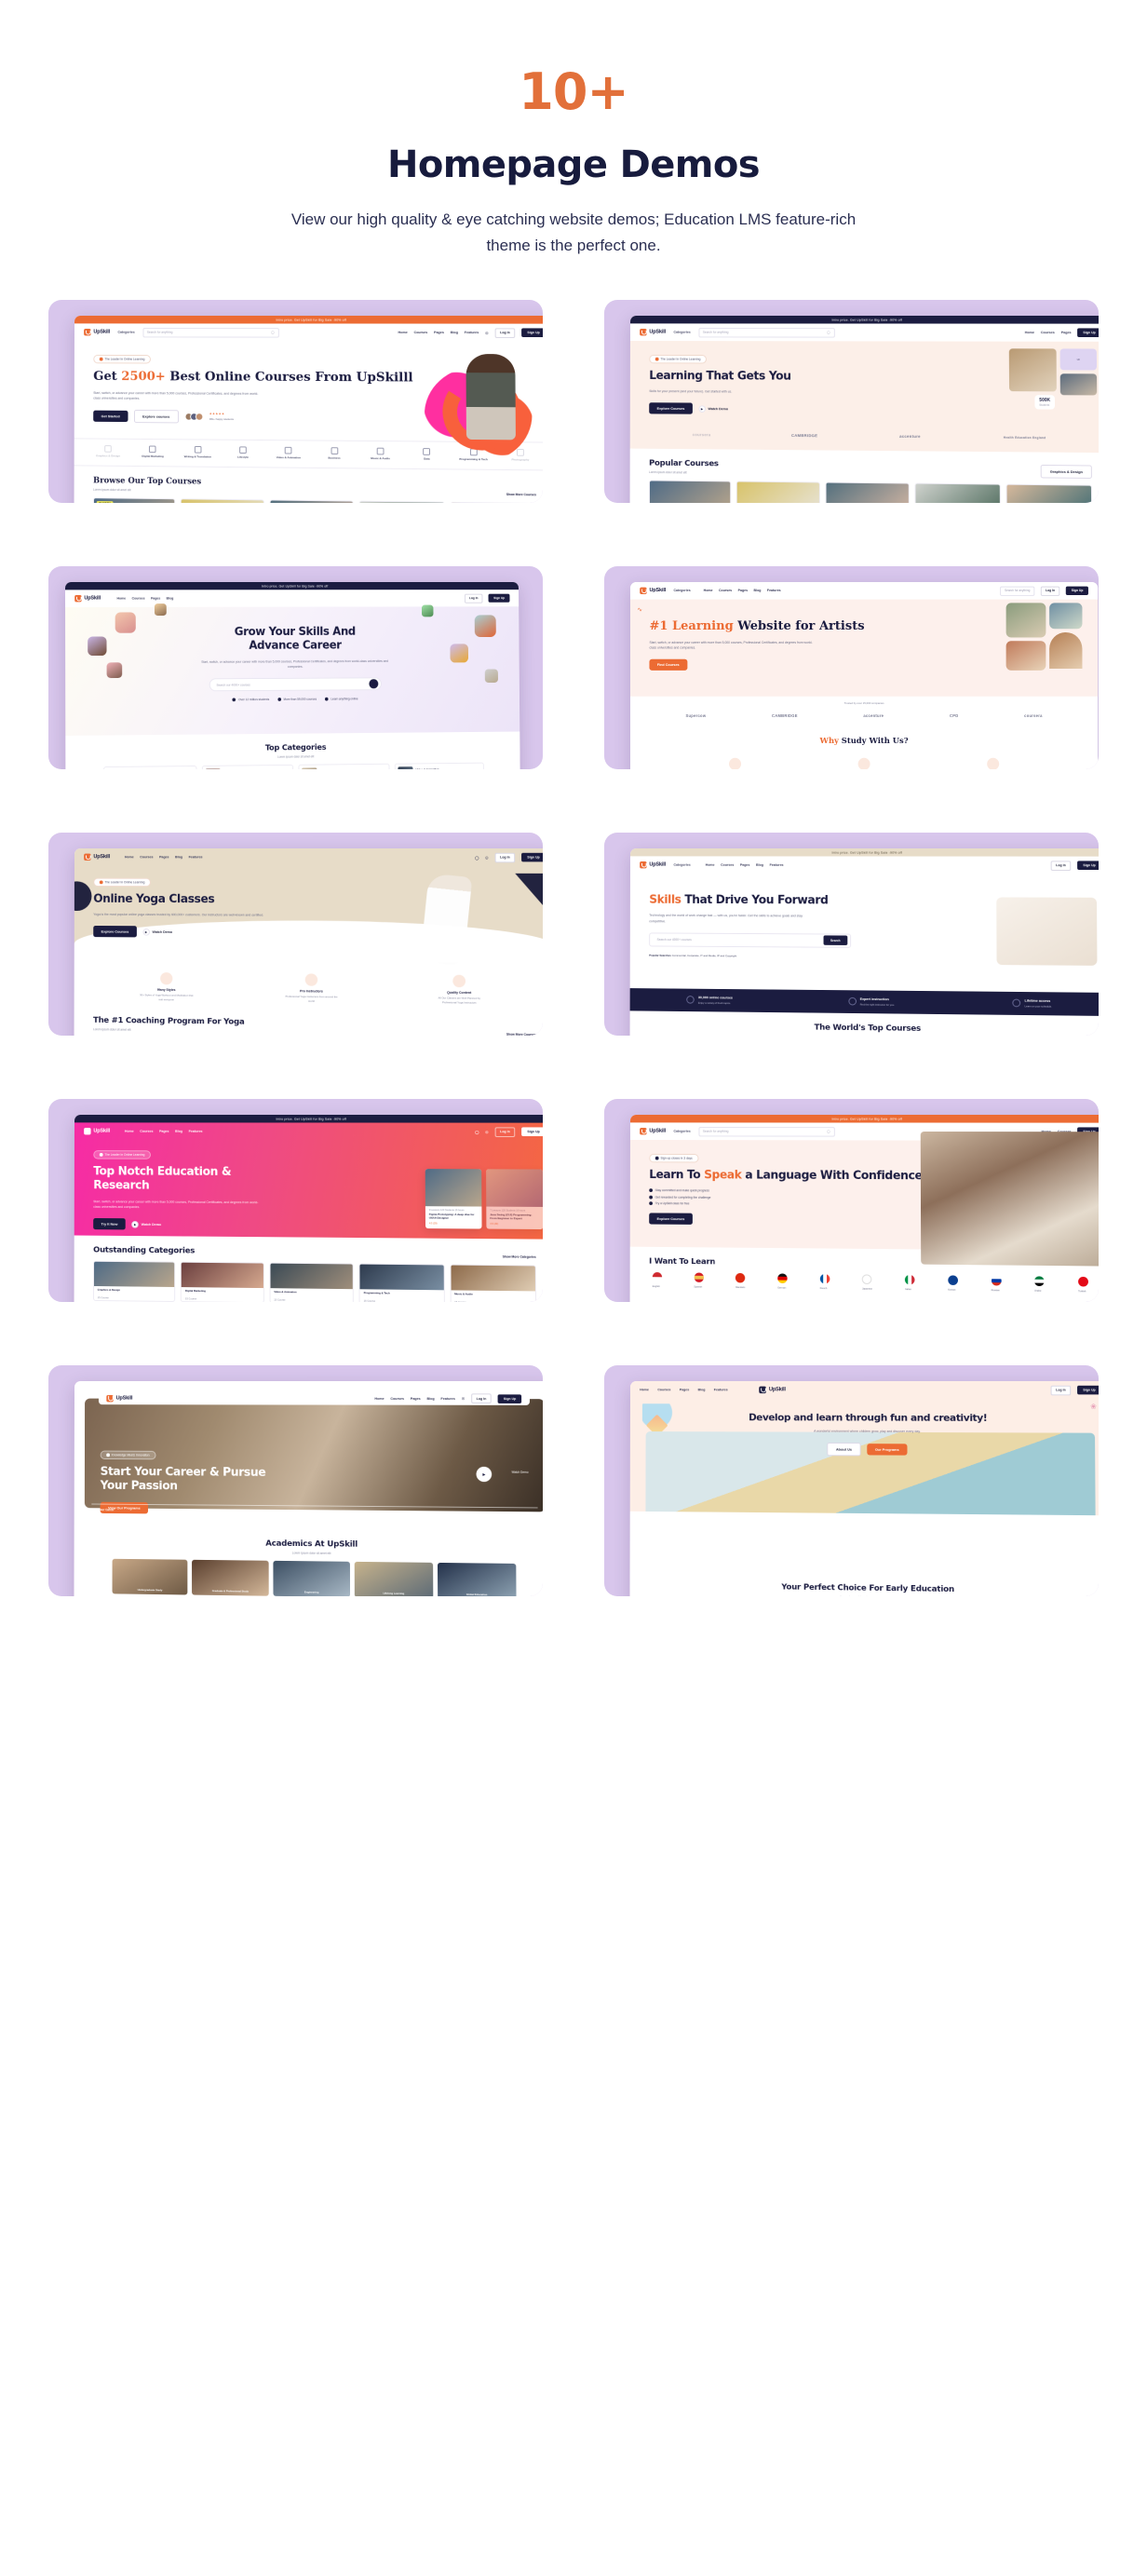 This screenshot has height=2576, width=1147. What do you see at coordinates (782, 1282) in the screenshot?
I see `language-item: German` at bounding box center [782, 1282].